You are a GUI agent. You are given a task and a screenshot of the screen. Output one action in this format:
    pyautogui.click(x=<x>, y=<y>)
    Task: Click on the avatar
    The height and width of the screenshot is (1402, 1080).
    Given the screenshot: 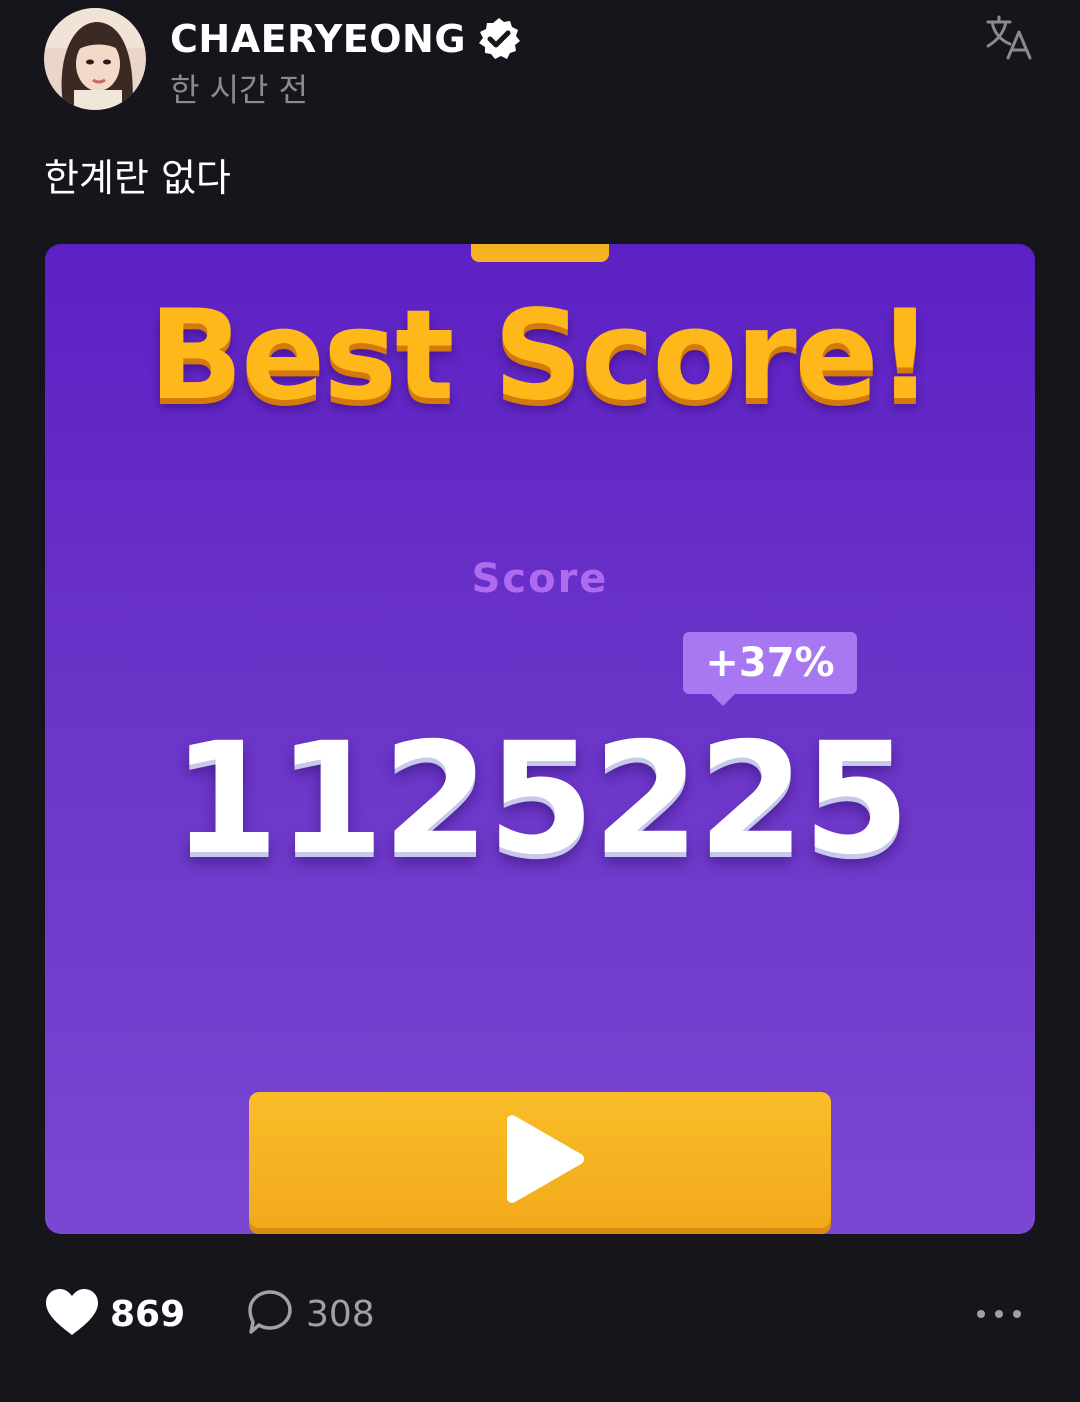 What is the action you would take?
    pyautogui.click(x=95, y=59)
    